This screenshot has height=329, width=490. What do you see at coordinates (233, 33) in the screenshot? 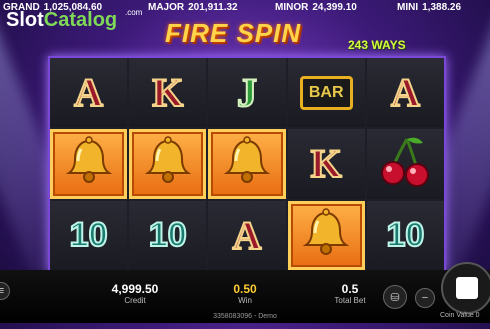
I see `game-title: FIRE SPIN` at bounding box center [233, 33].